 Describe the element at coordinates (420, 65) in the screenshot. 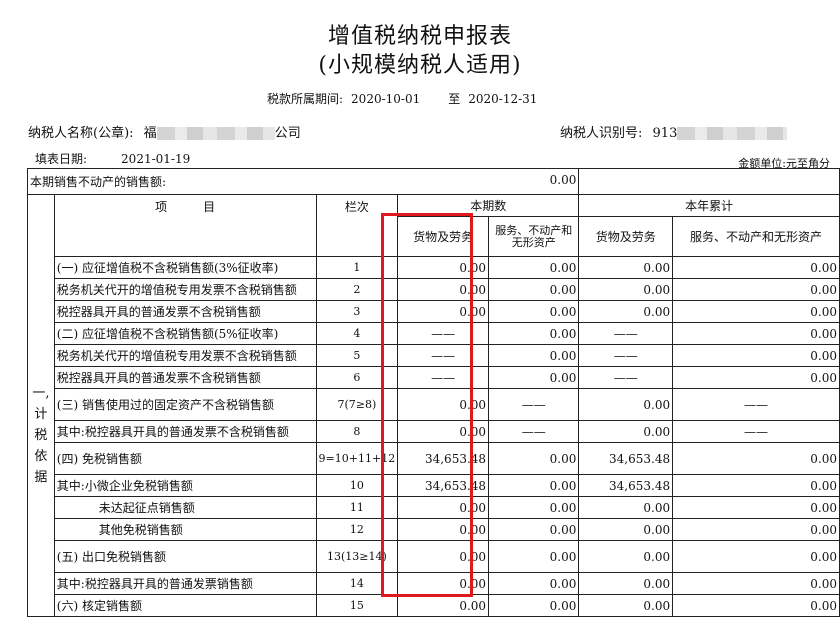

I see `form-subtitle: (小规模纳税人适用)` at that location.